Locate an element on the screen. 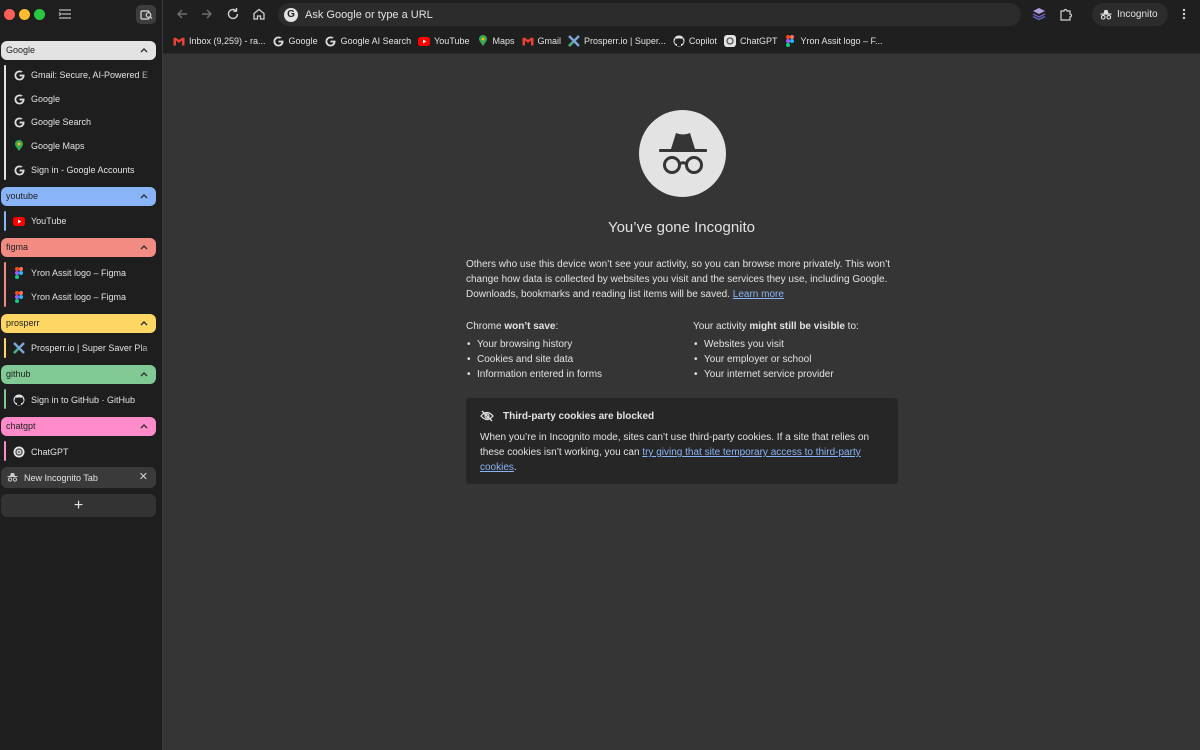 The height and width of the screenshot is (750, 1200). incognito-profile-button: Incognito is located at coordinates (1130, 14).